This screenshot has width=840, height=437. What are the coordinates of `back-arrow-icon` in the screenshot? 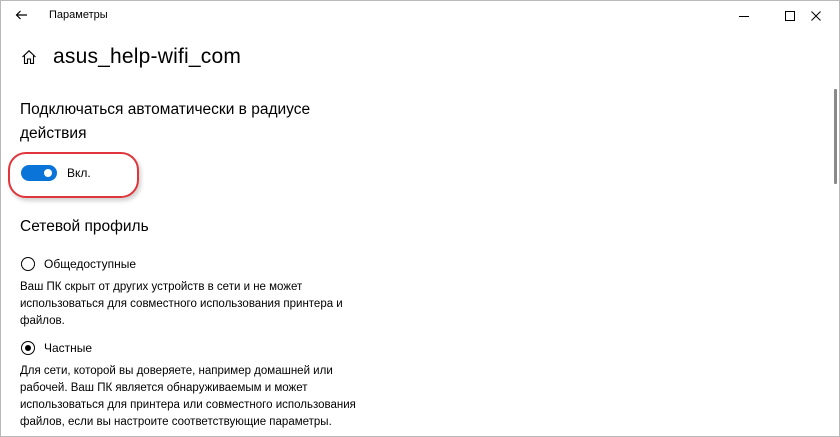 It's located at (21, 15).